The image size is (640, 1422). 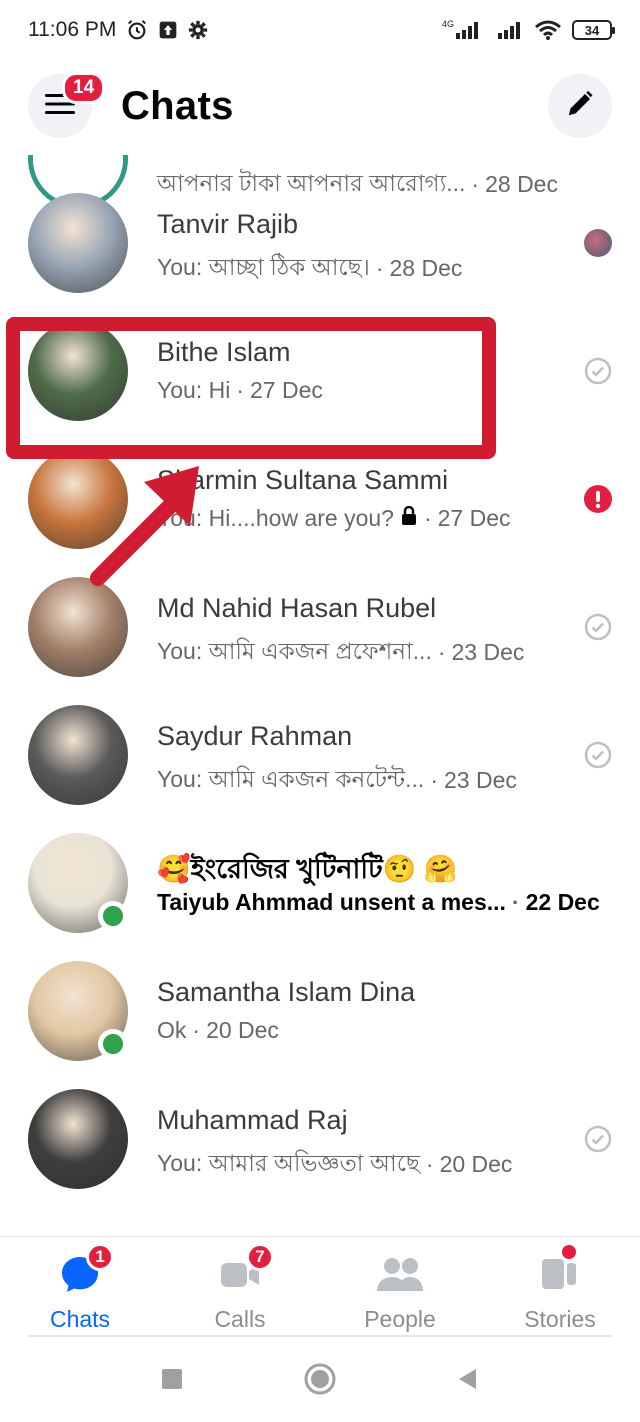 I want to click on chat-row: Samantha Islam Dina Ok · 20 Dec, so click(x=320, y=1011).